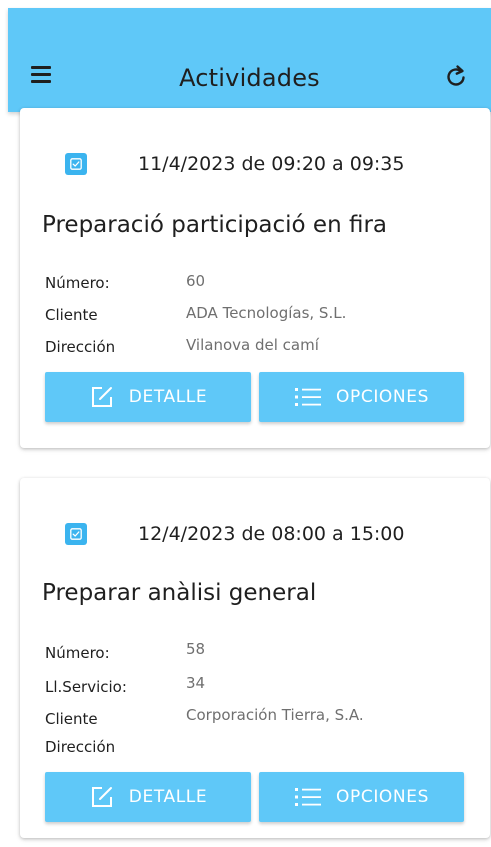  I want to click on field-value: ADA Tecnologías, S.L., so click(266, 313).